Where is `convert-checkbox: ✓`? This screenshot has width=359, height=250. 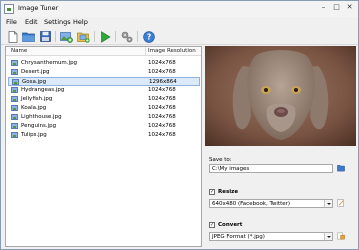 convert-checkbox: ✓ is located at coordinates (212, 225).